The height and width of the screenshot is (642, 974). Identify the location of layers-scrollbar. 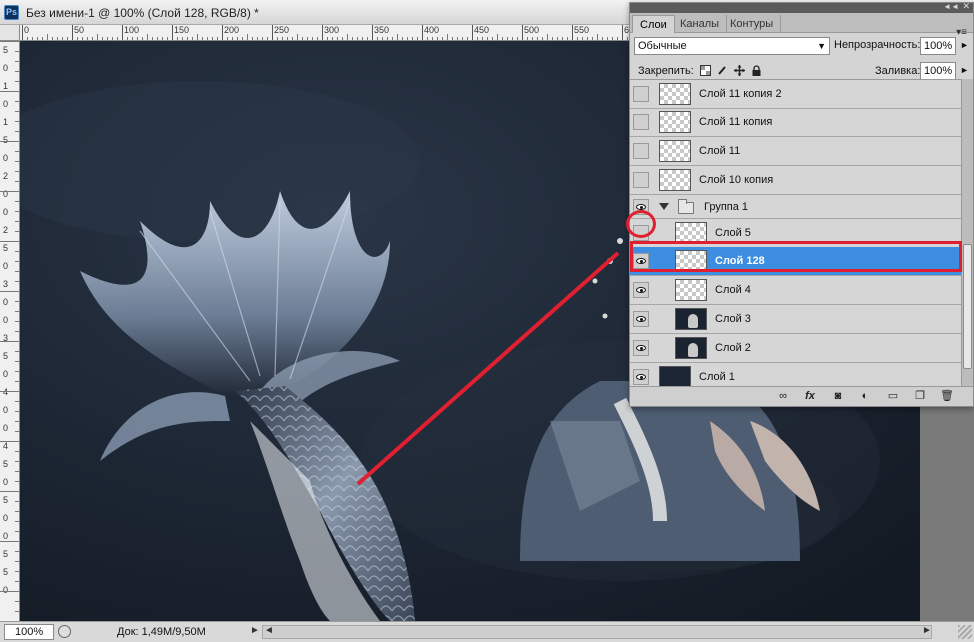
(967, 232).